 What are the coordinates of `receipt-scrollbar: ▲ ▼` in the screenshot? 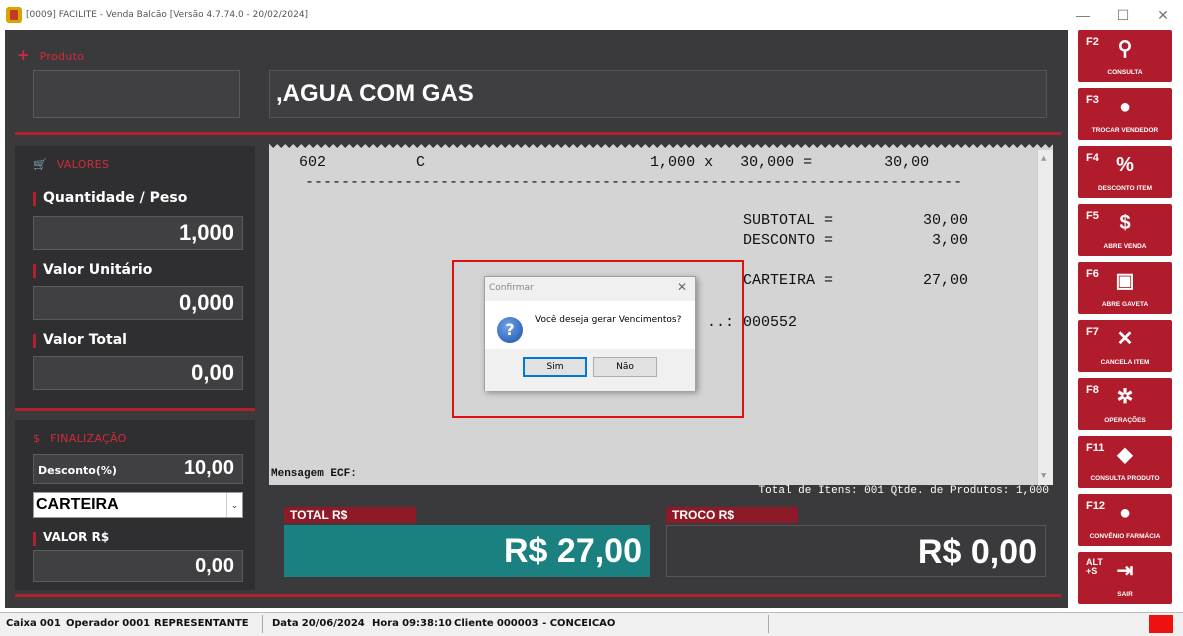 It's located at (1045, 317).